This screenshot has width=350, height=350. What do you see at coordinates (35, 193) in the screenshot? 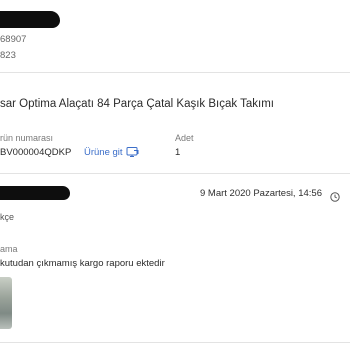
I see `redacted-requester-name` at bounding box center [35, 193].